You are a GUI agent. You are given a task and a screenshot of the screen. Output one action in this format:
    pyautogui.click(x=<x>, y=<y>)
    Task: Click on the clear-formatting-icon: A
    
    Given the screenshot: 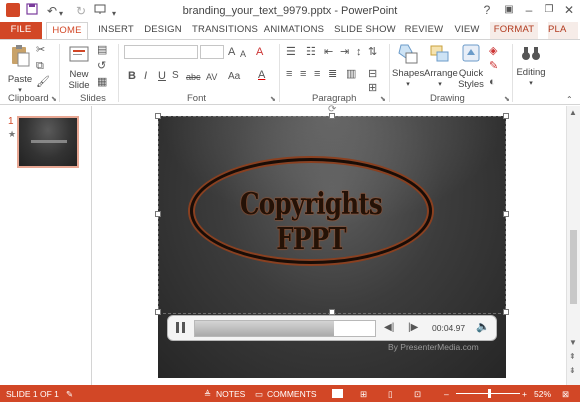 What is the action you would take?
    pyautogui.click(x=259, y=52)
    